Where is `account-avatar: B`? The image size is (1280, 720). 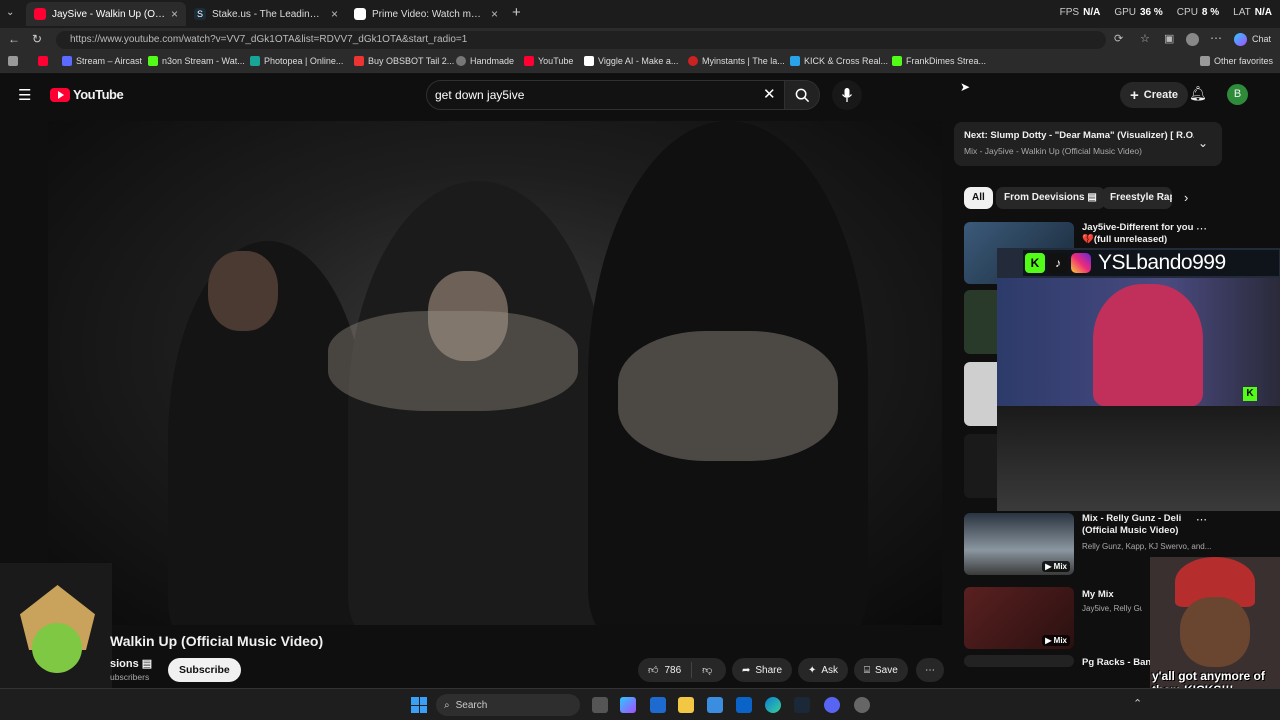 account-avatar: B is located at coordinates (1237, 94).